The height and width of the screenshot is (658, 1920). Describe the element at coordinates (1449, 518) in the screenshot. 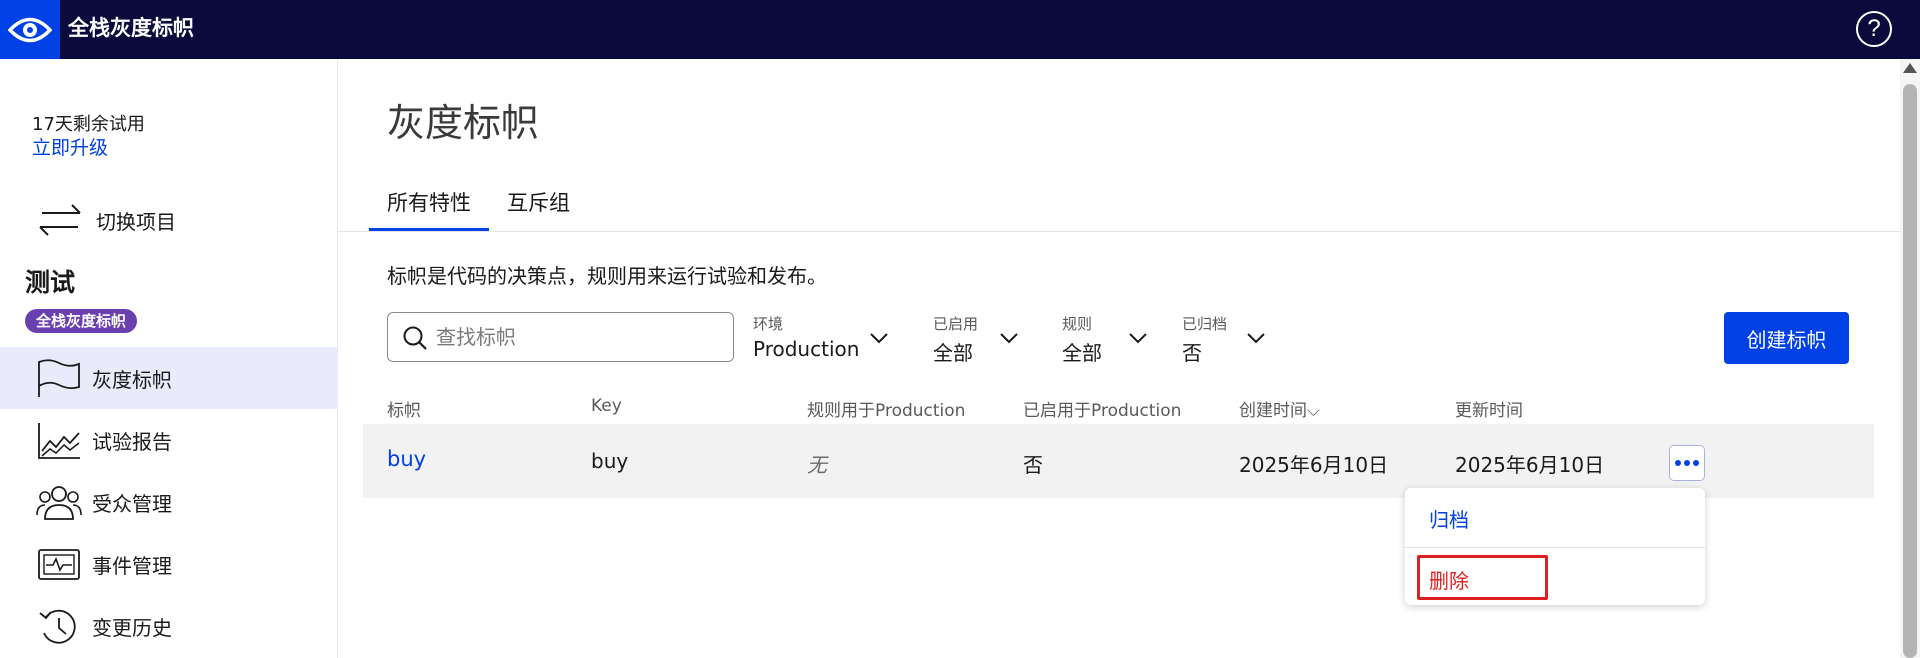

I see `menu-item-archive: 归档` at that location.